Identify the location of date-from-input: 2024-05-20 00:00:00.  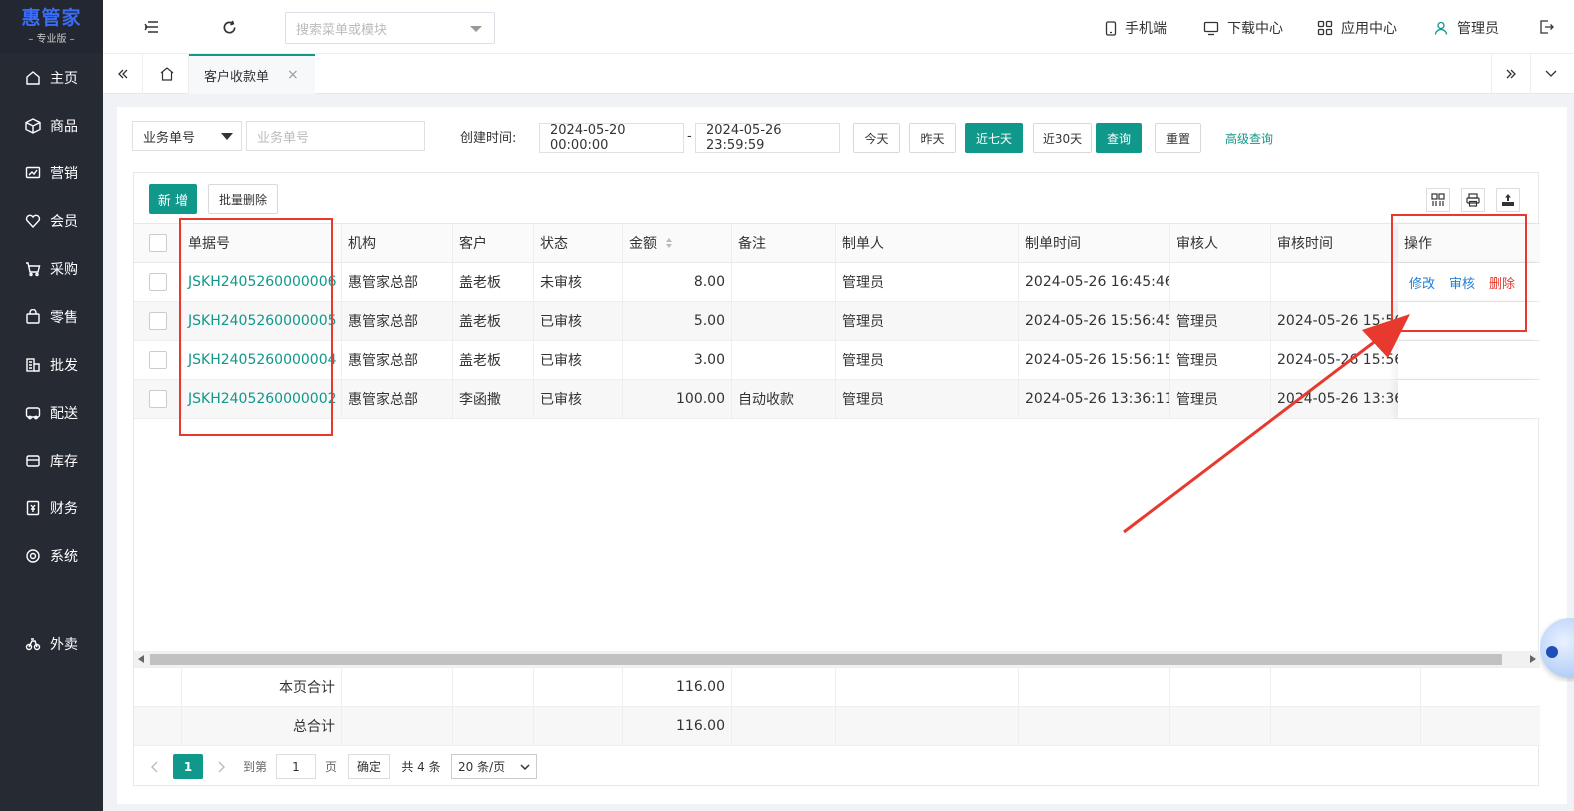
(611, 138).